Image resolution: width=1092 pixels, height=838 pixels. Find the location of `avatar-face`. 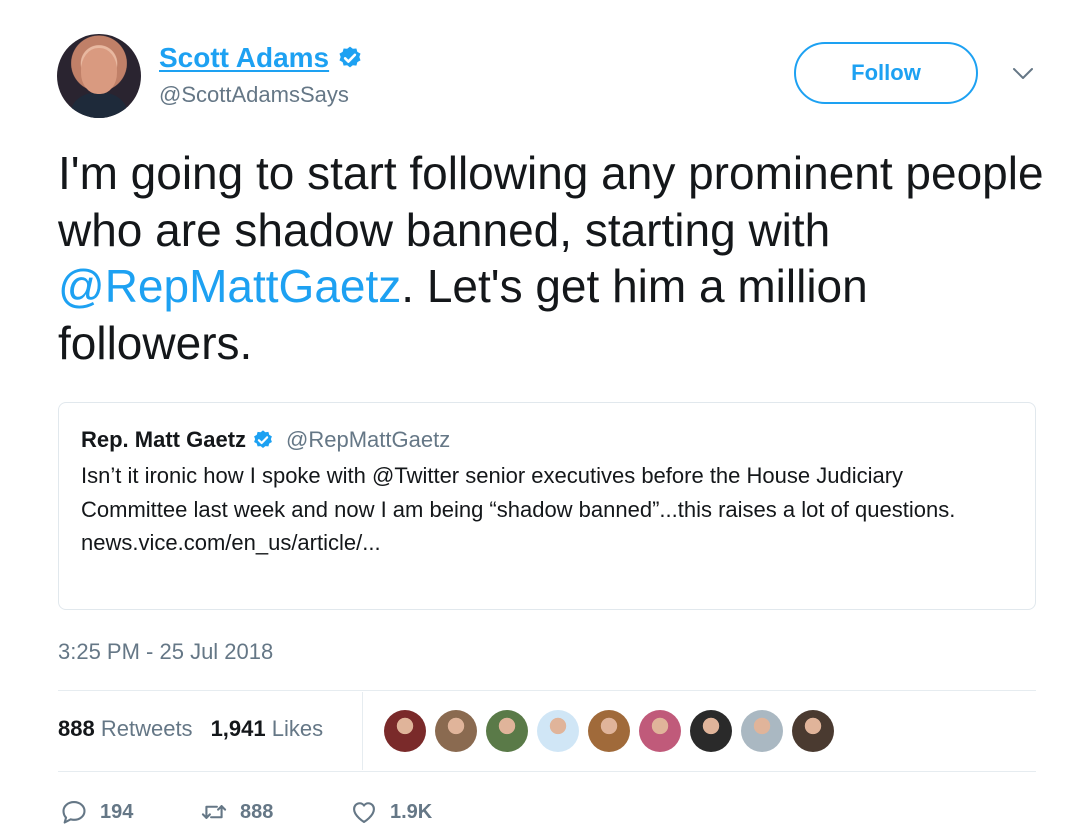

avatar-face is located at coordinates (99, 71).